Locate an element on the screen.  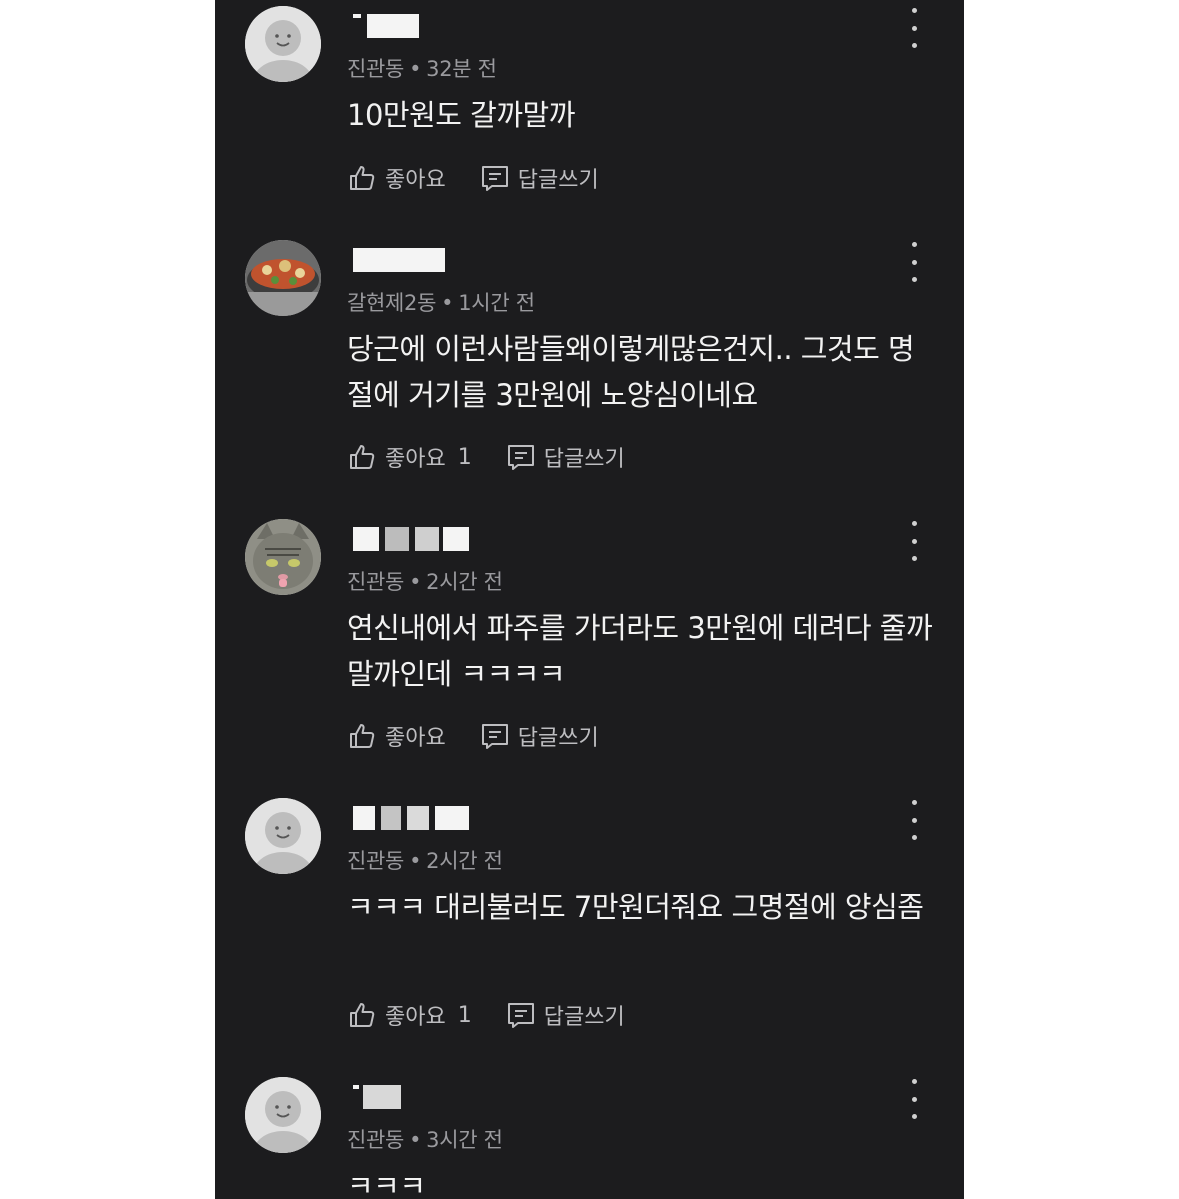
comment-text: 연신내에서 파주를 가더라도 3만원에 데려다 줄까말까인데 ㅋㅋㅋㅋ is located at coordinates (640, 651).